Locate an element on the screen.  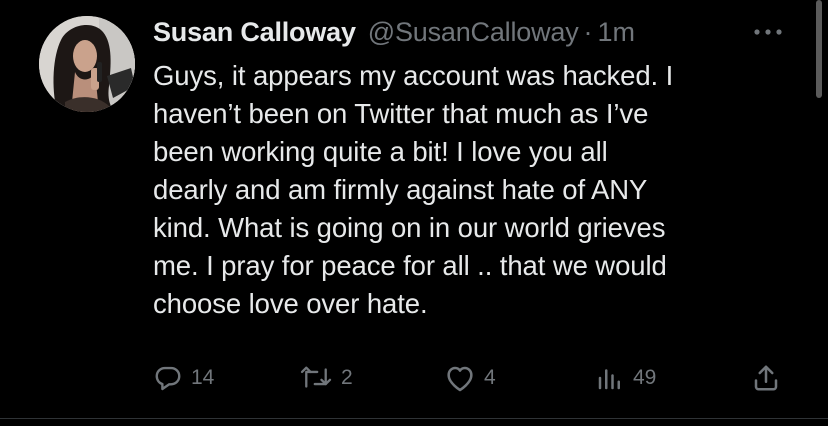
share-button is located at coordinates (766, 378).